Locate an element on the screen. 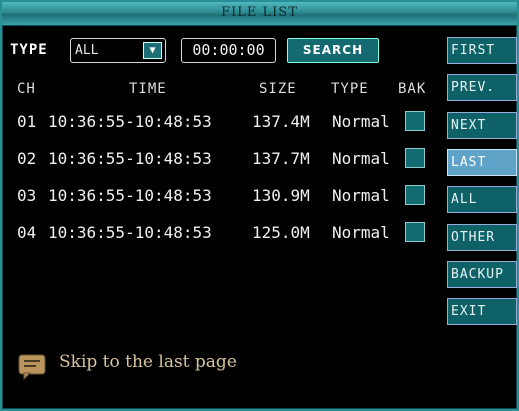  prev-page-button: PREV. is located at coordinates (482, 87).